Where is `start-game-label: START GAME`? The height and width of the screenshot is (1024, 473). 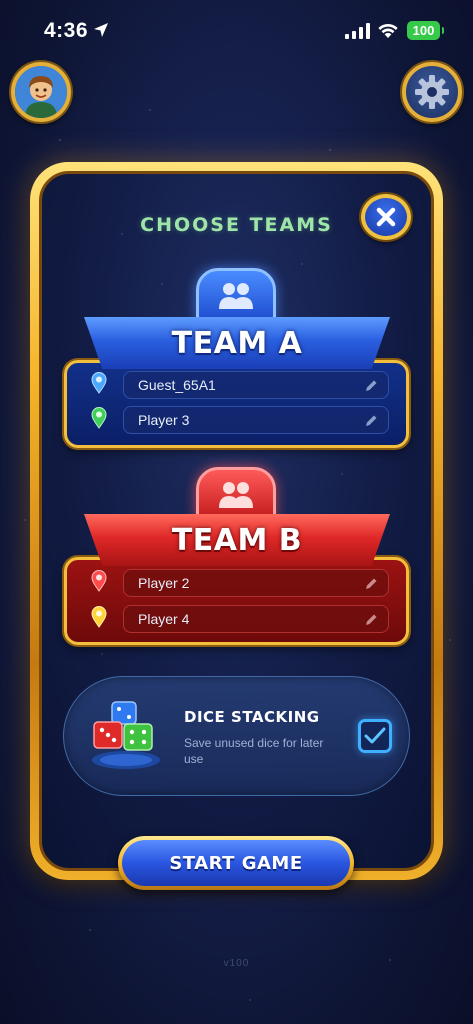 start-game-label: START GAME is located at coordinates (236, 863).